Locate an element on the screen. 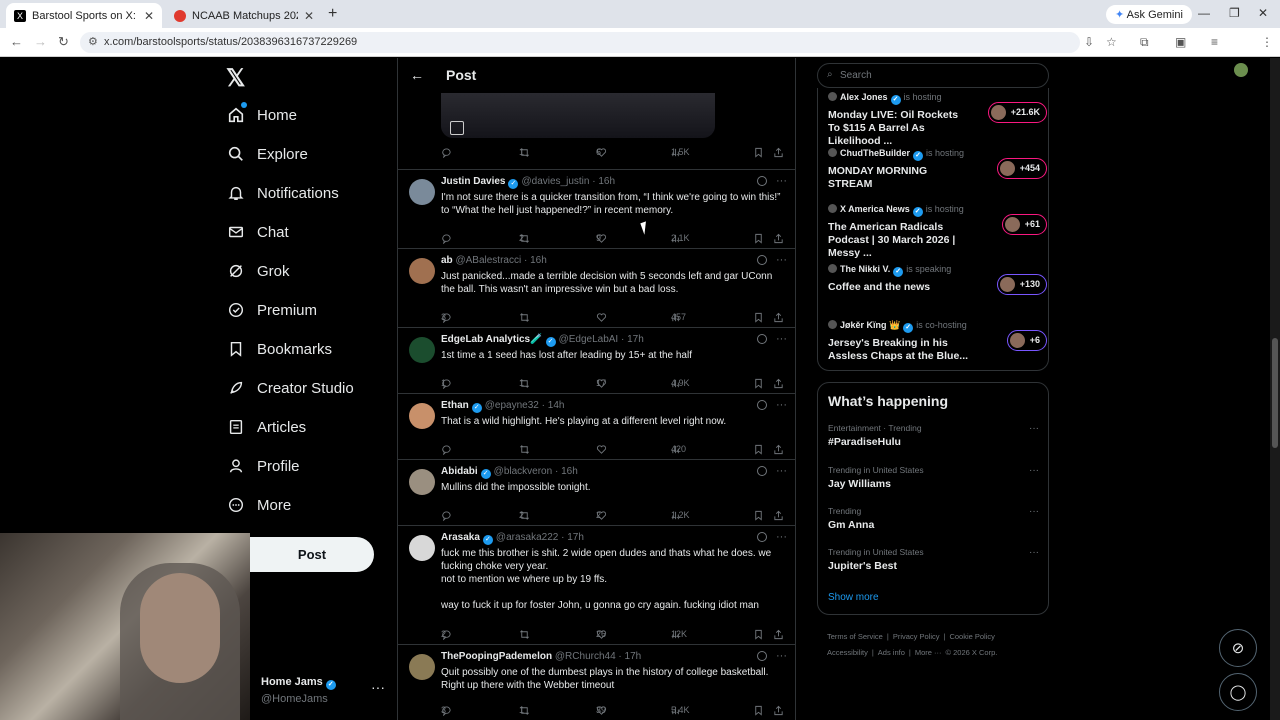  grok-fab-button: ⊘ is located at coordinates (1238, 648).